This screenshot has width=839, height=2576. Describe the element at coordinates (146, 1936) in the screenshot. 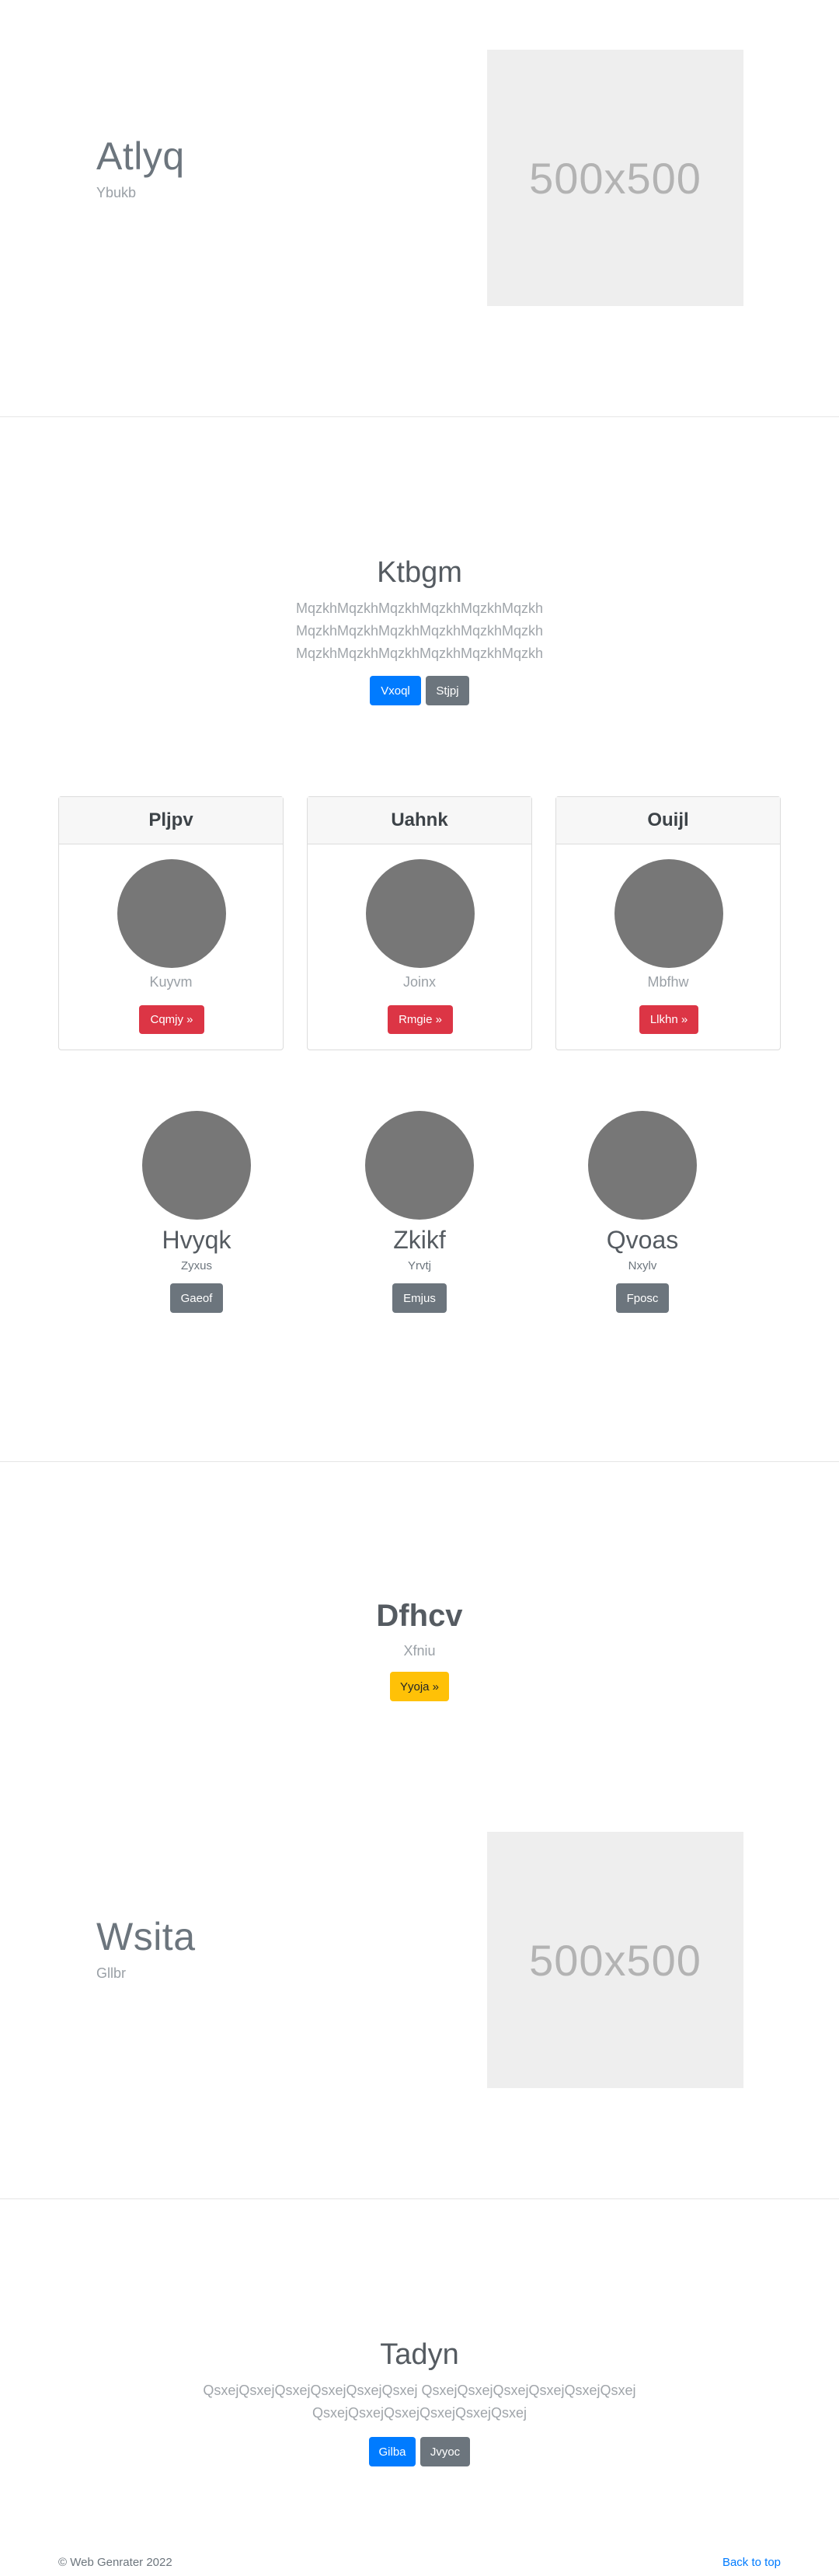

I see `feature-title: Wsita` at that location.